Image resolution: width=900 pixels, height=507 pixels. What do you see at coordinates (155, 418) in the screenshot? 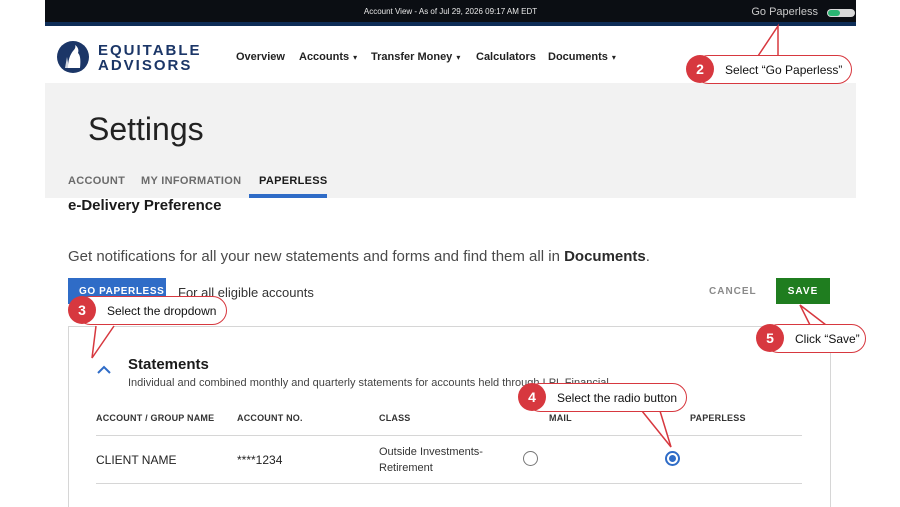
I see `col-header-account-name: ACCOUNT / GROUP NAME` at bounding box center [155, 418].